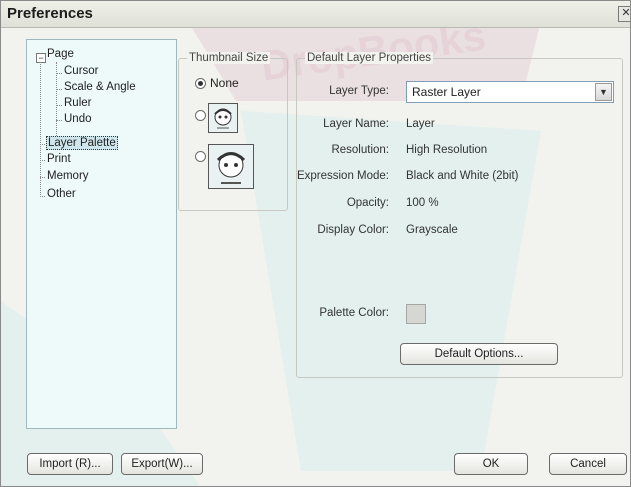 The width and height of the screenshot is (631, 487). What do you see at coordinates (78, 119) in the screenshot?
I see `tree-item-undo: Undo` at bounding box center [78, 119].